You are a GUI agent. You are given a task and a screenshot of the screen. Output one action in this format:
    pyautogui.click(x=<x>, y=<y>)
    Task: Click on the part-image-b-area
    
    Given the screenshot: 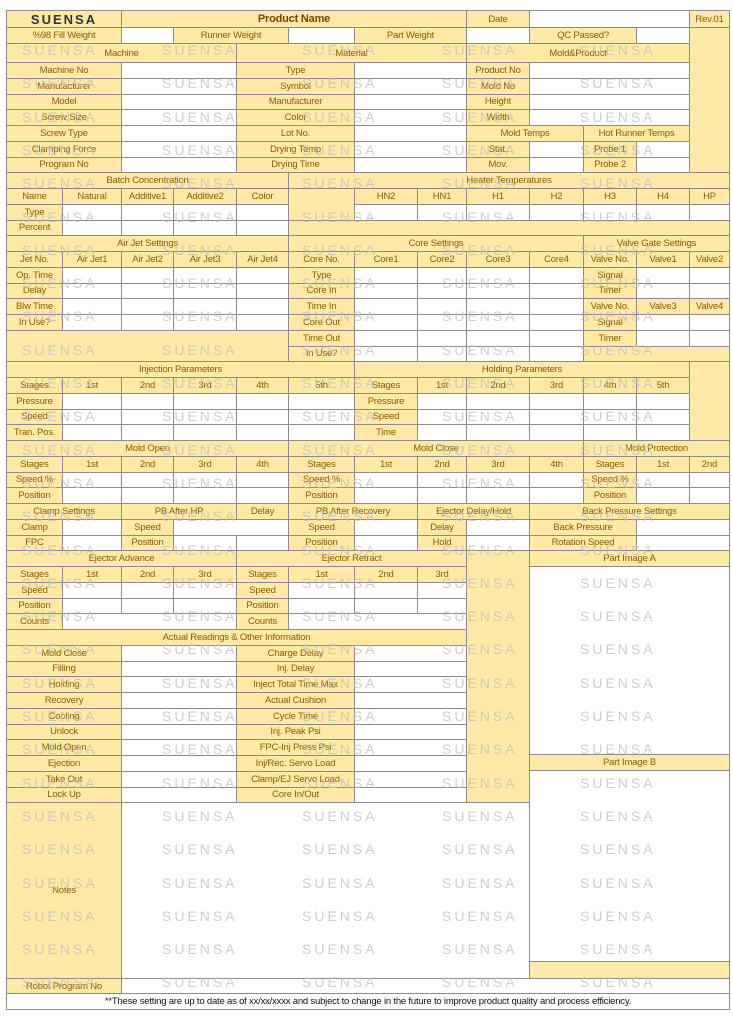 What is the action you would take?
    pyautogui.click(x=629, y=866)
    